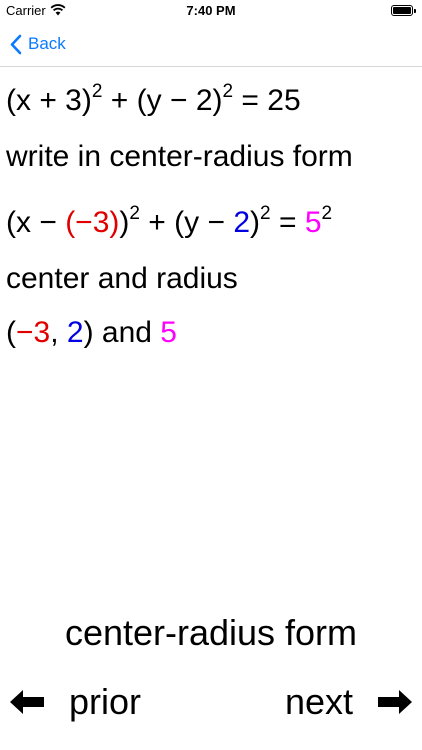 This screenshot has height=750, width=422. I want to click on arrow-right-icon, so click(395, 702).